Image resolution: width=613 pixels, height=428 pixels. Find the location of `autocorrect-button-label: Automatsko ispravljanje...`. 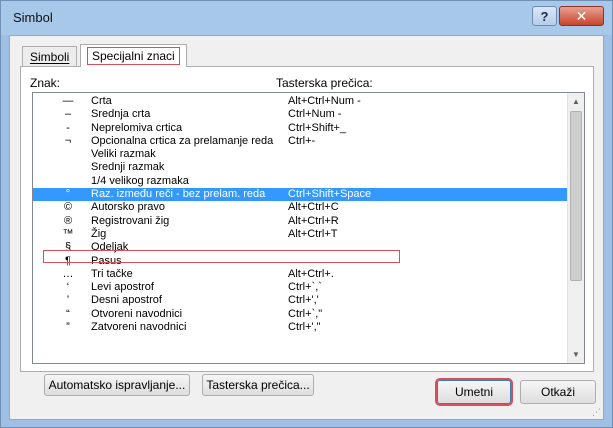

autocorrect-button-label: Automatsko ispravljanje... is located at coordinates (117, 385).